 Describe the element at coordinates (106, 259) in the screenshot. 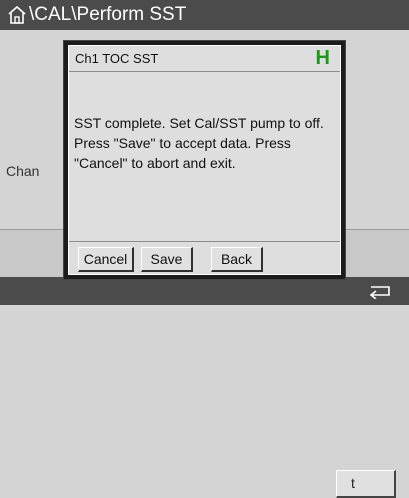

I see `cancel-button: Cancel` at that location.